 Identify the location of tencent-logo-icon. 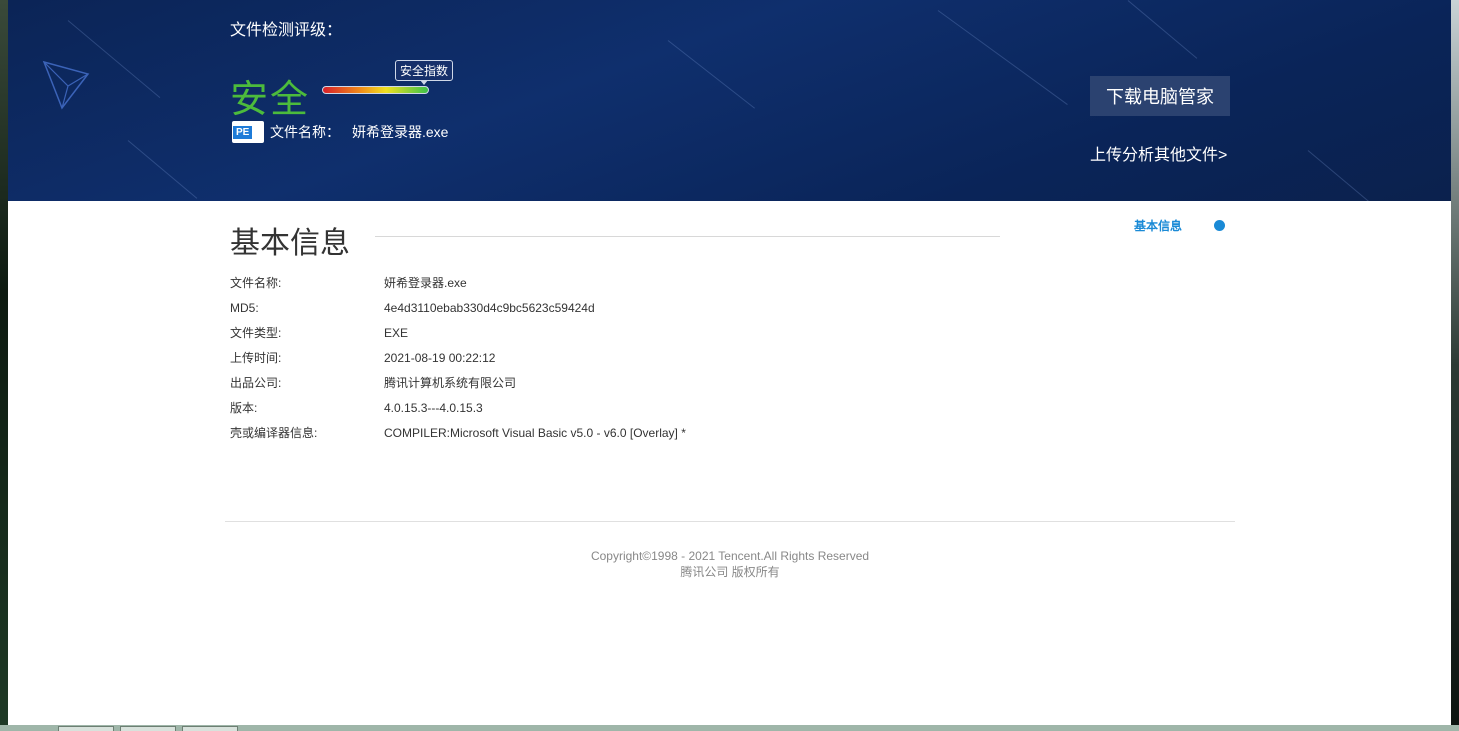
(66, 85).